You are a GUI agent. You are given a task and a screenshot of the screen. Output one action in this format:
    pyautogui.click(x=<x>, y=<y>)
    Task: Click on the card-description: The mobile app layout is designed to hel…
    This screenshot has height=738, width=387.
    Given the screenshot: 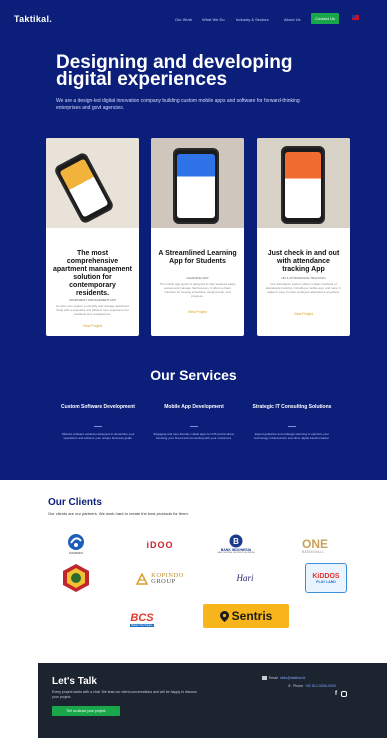 What is the action you would take?
    pyautogui.click(x=197, y=290)
    